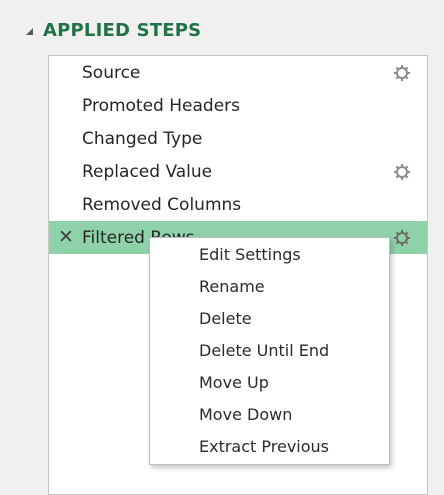 The height and width of the screenshot is (495, 444). What do you see at coordinates (238, 171) in the screenshot?
I see `step-replaced-value: Replaced Value` at bounding box center [238, 171].